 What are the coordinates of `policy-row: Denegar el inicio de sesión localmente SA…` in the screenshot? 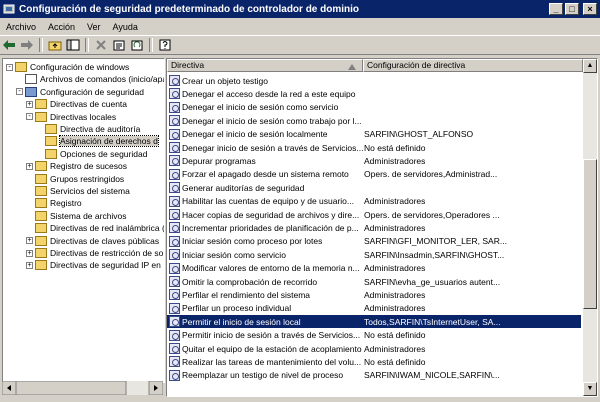 It's located at (374, 134).